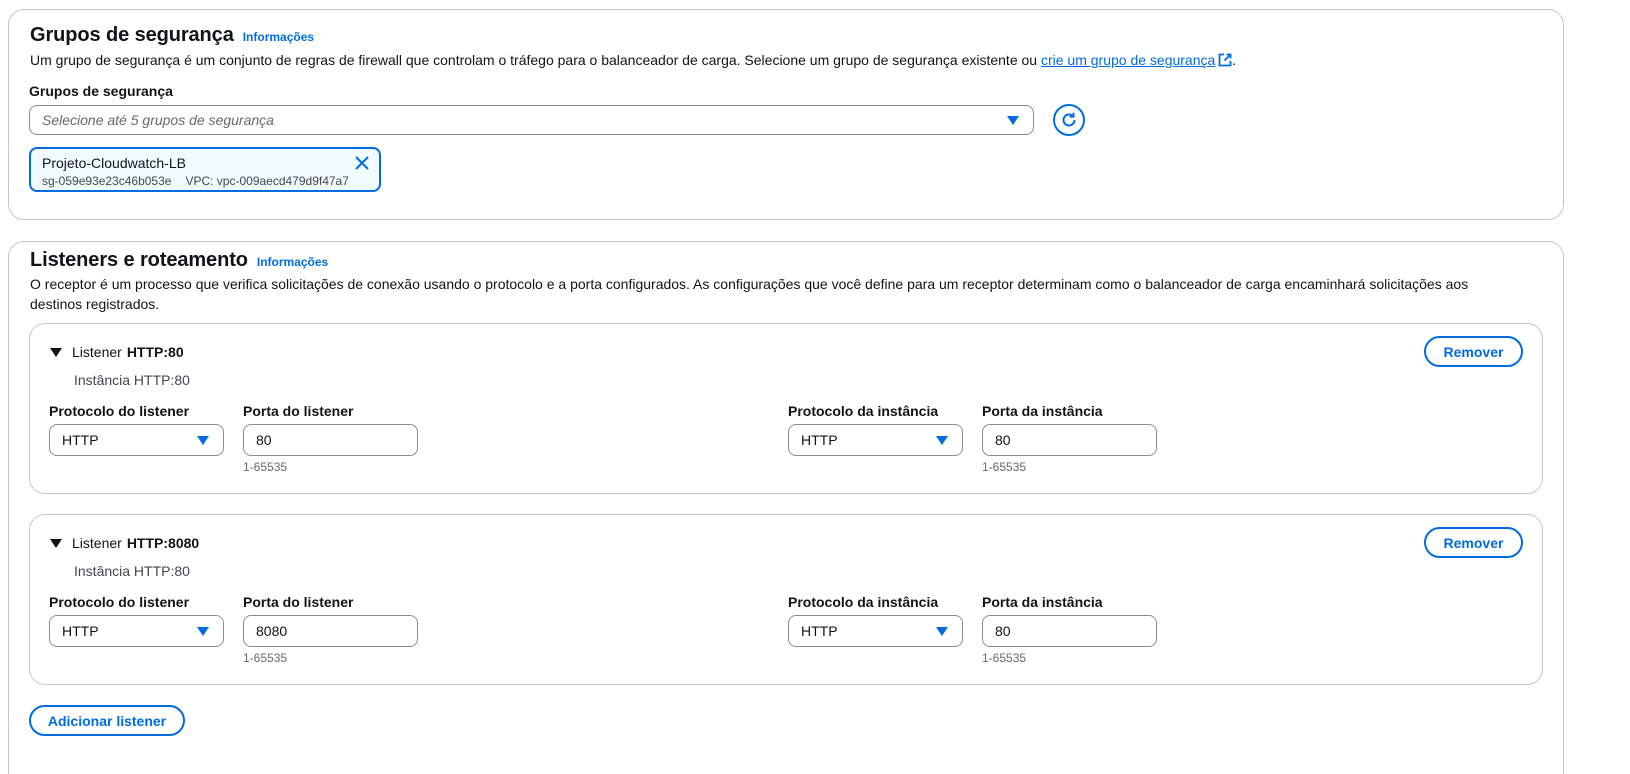  I want to click on listener-title: Listener HTTP:8080, so click(135, 543).